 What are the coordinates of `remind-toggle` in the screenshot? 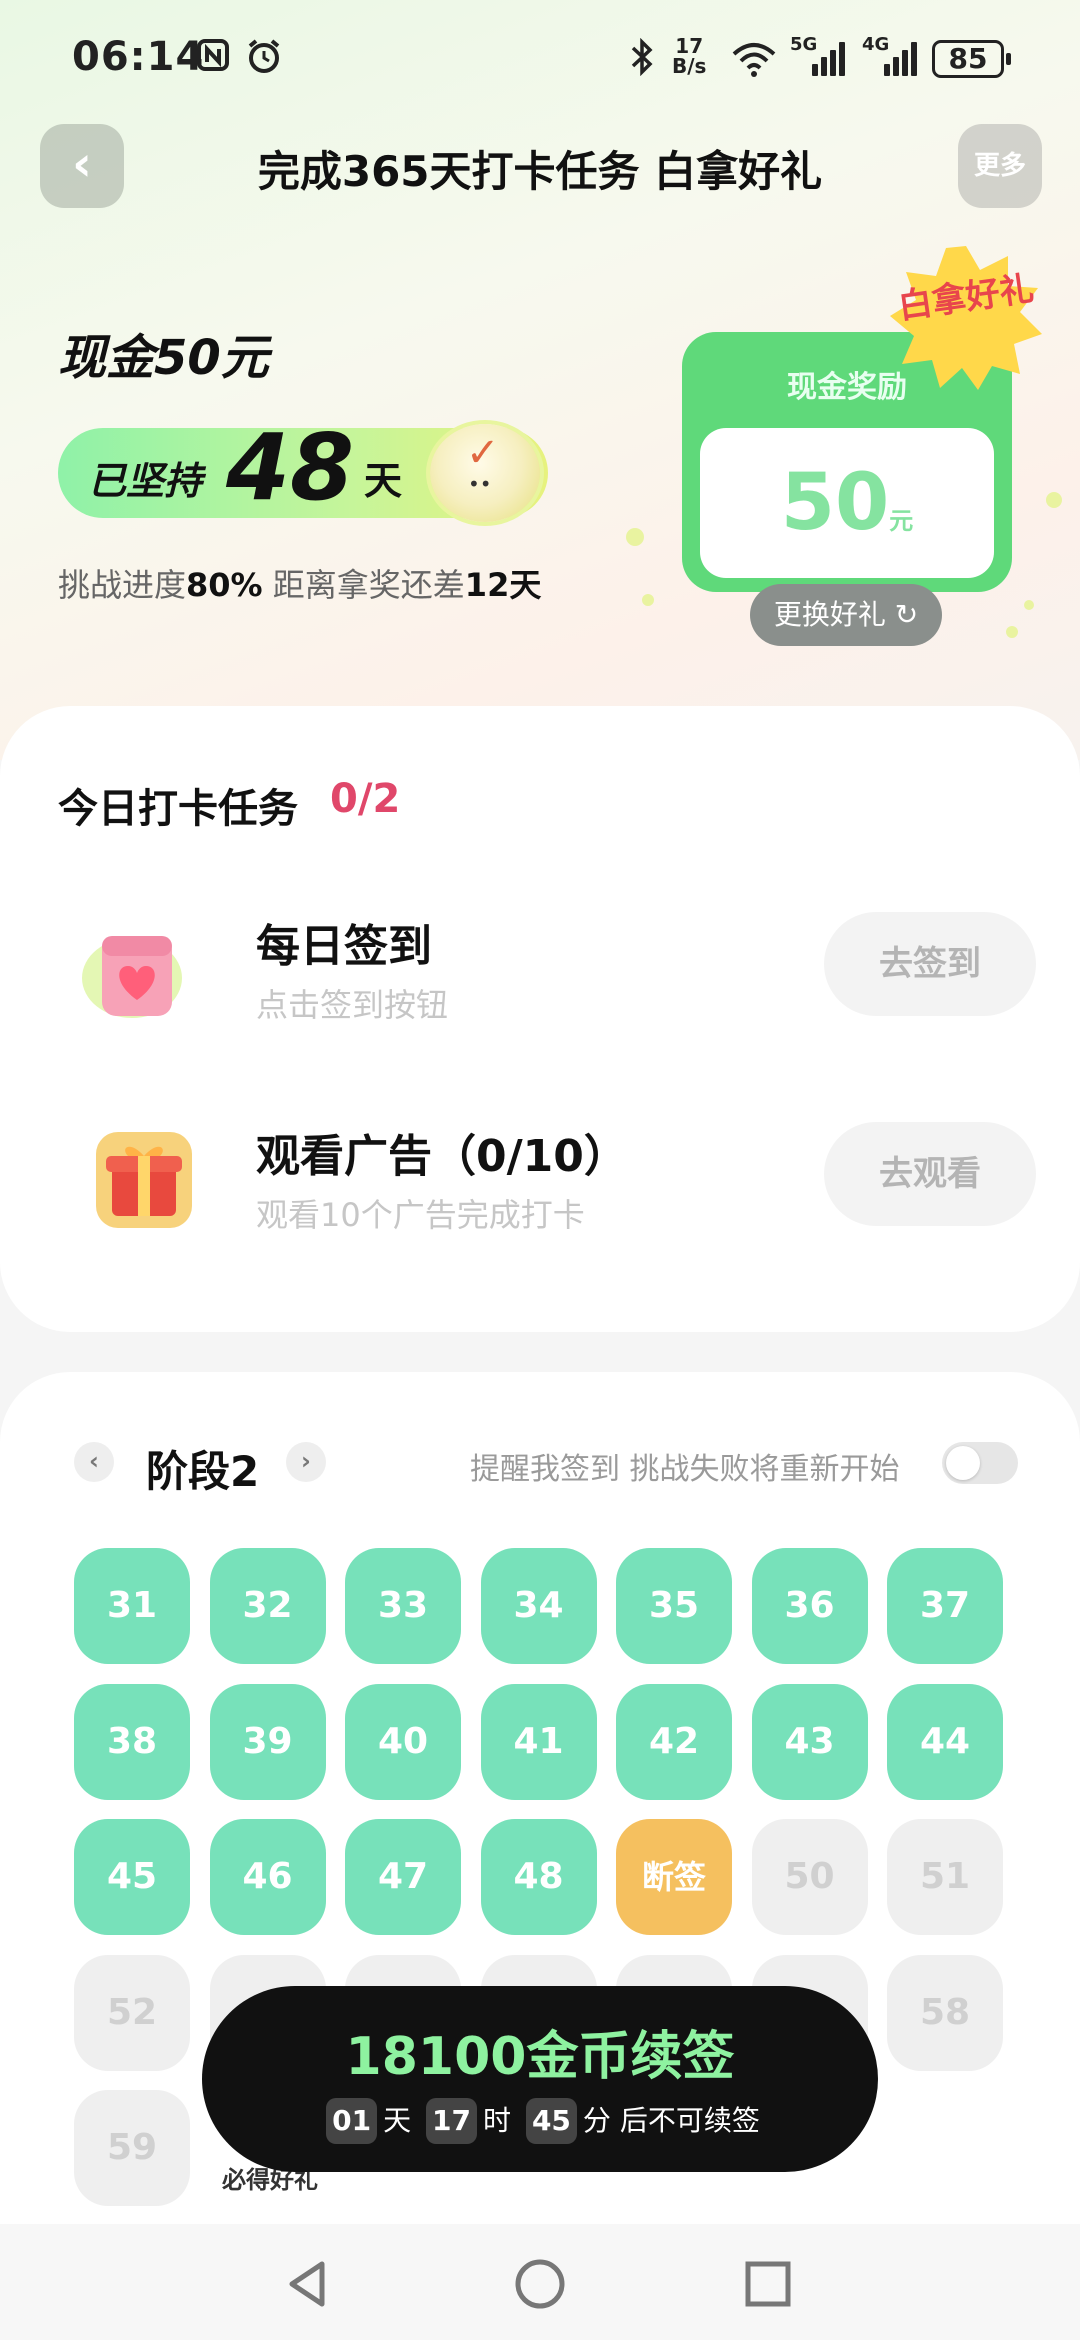 It's located at (980, 1463).